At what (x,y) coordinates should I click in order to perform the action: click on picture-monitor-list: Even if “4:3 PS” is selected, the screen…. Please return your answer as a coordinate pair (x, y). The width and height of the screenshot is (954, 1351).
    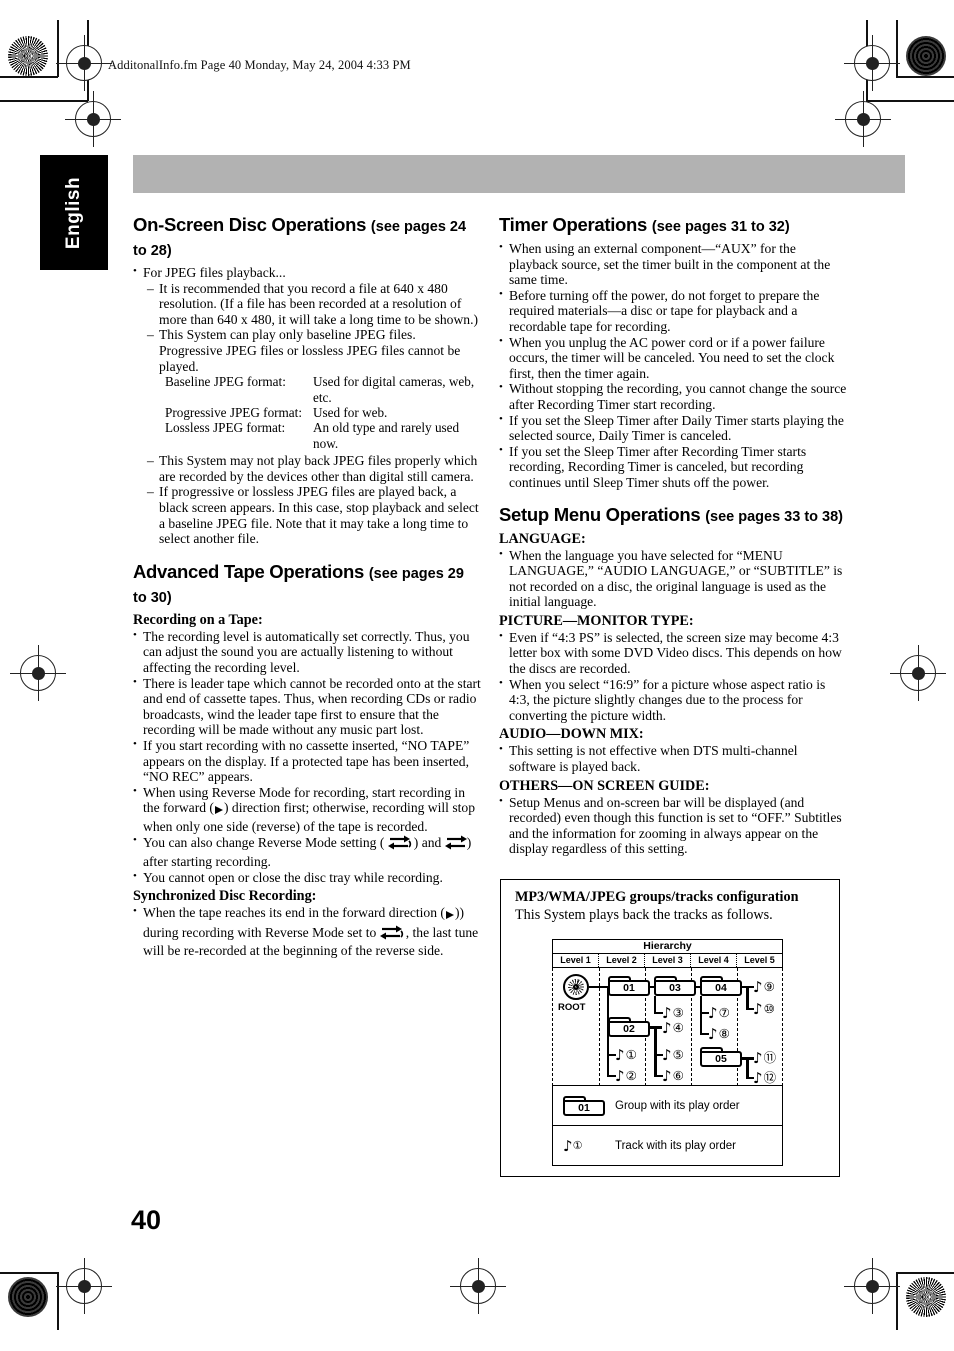
    Looking at the image, I should click on (673, 676).